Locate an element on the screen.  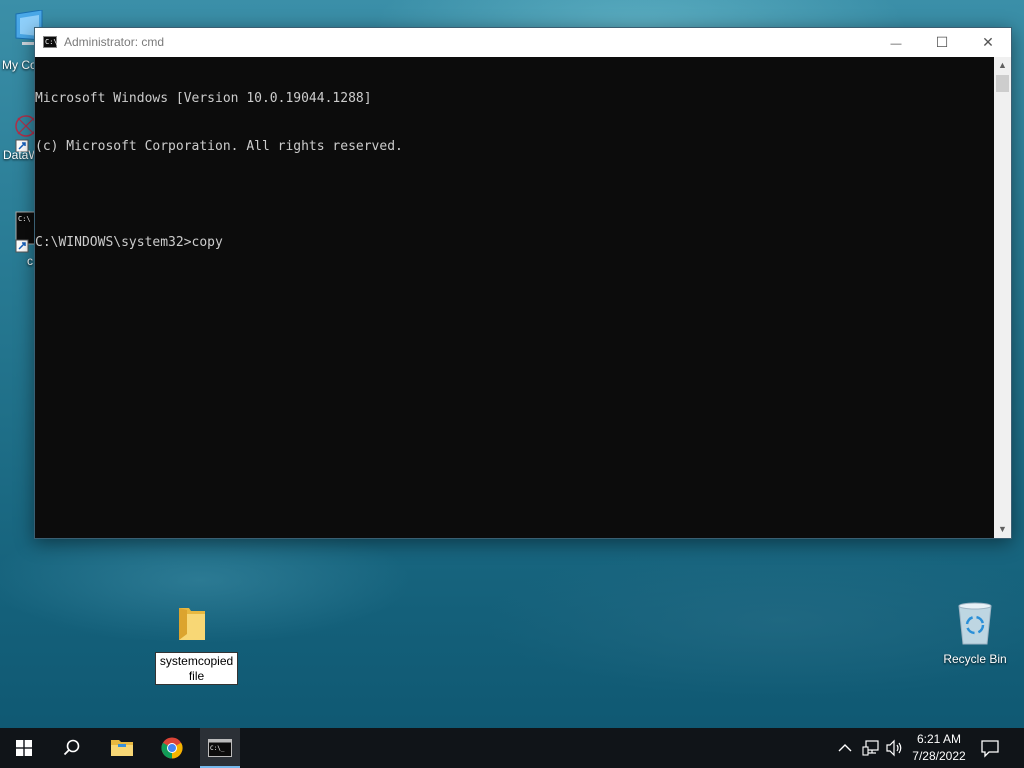
close-button: ✕ is located at coordinates (988, 42).